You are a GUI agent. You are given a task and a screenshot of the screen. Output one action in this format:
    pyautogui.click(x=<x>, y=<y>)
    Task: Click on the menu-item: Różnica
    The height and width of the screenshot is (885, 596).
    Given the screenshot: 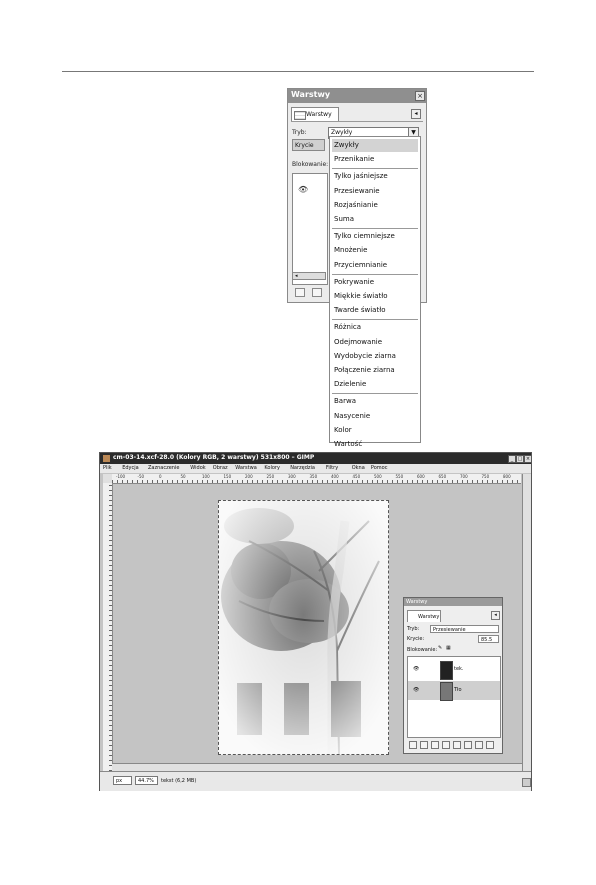 What is the action you would take?
    pyautogui.click(x=375, y=327)
    